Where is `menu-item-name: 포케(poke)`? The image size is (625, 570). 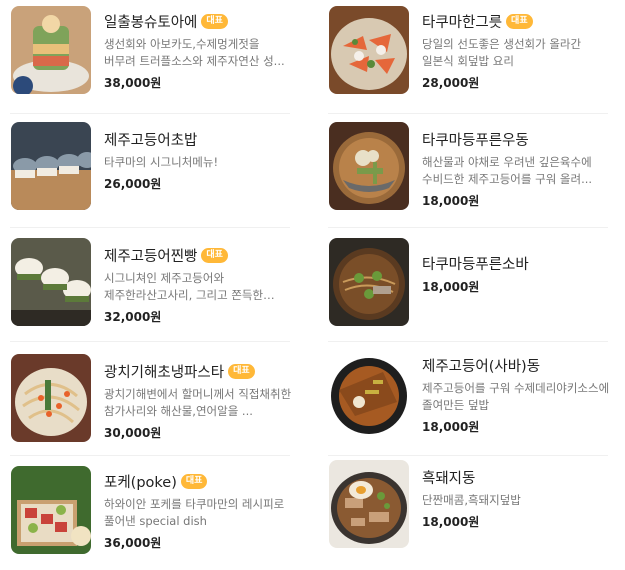 menu-item-name: 포케(poke) is located at coordinates (140, 482).